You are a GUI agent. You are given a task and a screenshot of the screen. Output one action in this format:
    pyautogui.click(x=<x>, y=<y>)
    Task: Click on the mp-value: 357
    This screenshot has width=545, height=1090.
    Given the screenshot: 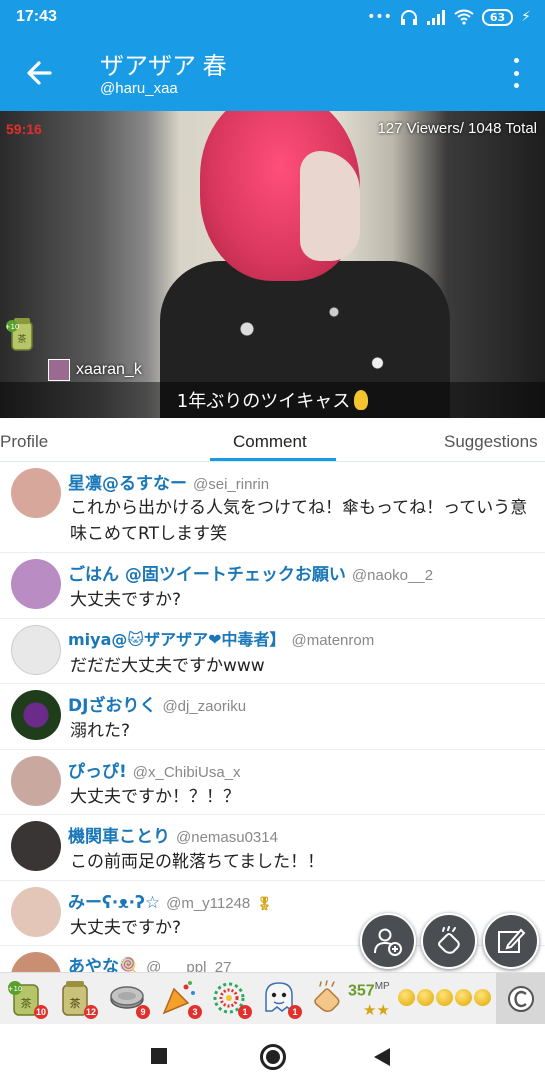 What is the action you would take?
    pyautogui.click(x=361, y=991)
    